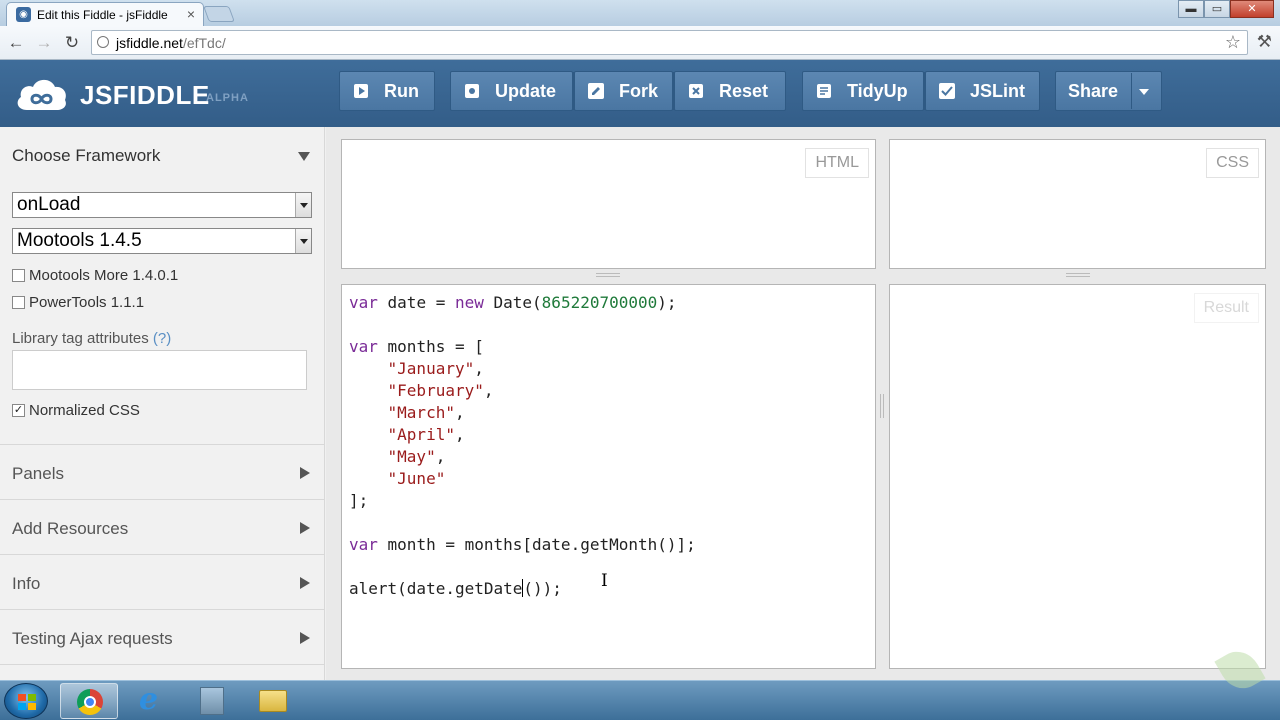 The height and width of the screenshot is (720, 1280). Describe the element at coordinates (431, 368) in the screenshot. I see `code-string: "January"` at that location.